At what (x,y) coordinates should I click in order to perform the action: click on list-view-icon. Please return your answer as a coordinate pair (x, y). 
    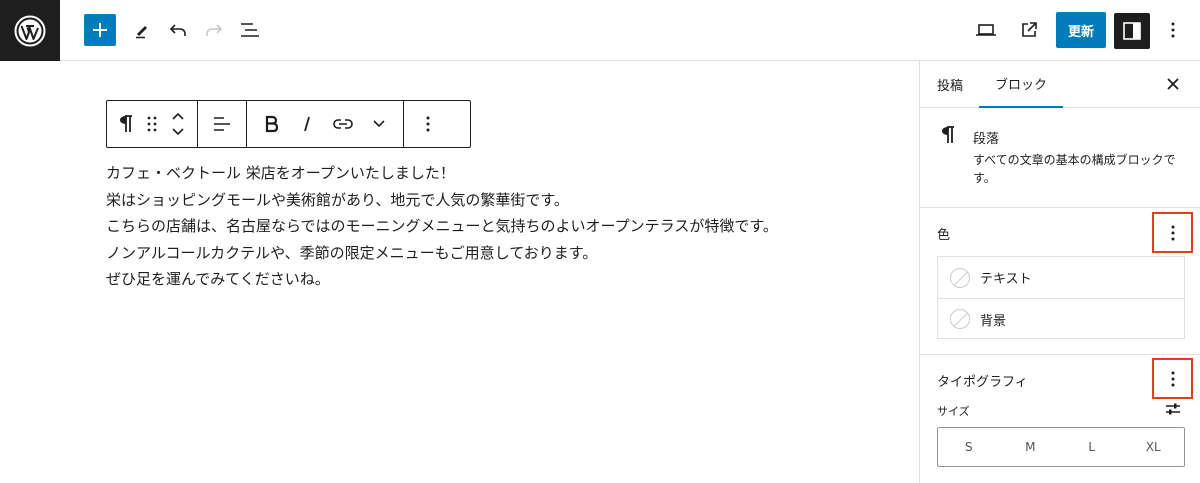
    Looking at the image, I should click on (250, 30).